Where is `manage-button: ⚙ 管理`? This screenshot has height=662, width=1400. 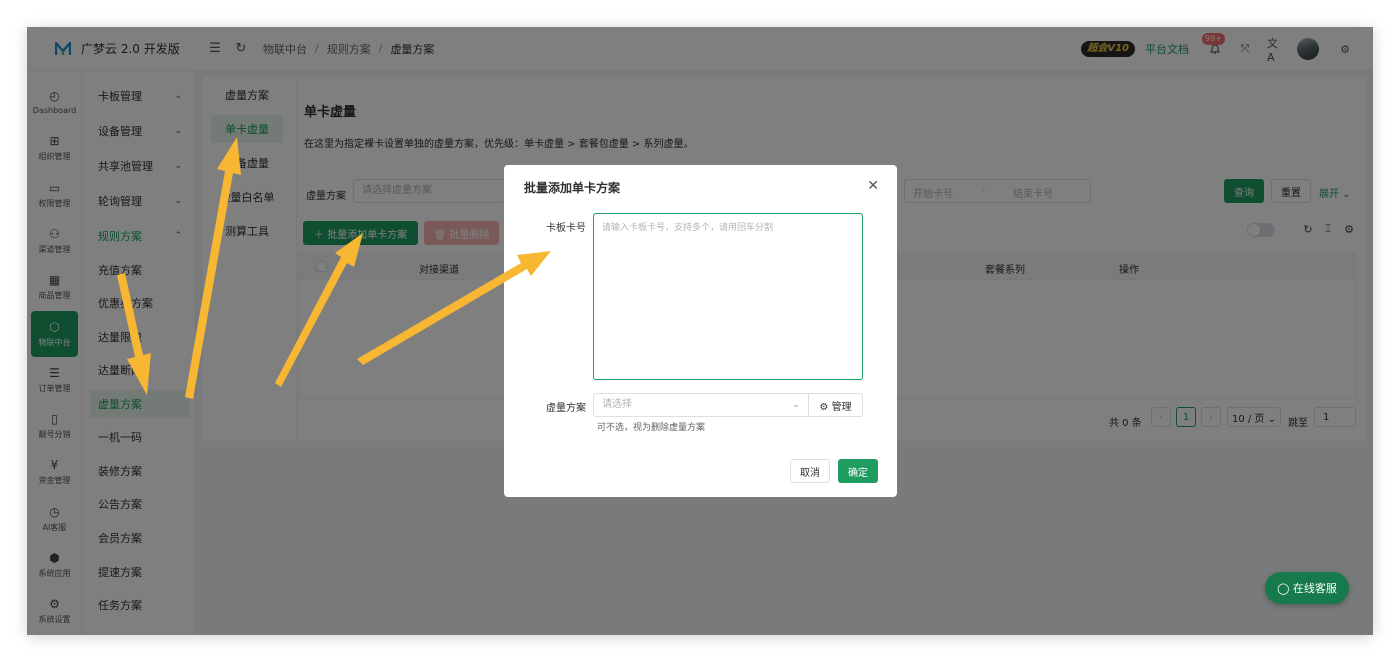 manage-button: ⚙ 管理 is located at coordinates (835, 405).